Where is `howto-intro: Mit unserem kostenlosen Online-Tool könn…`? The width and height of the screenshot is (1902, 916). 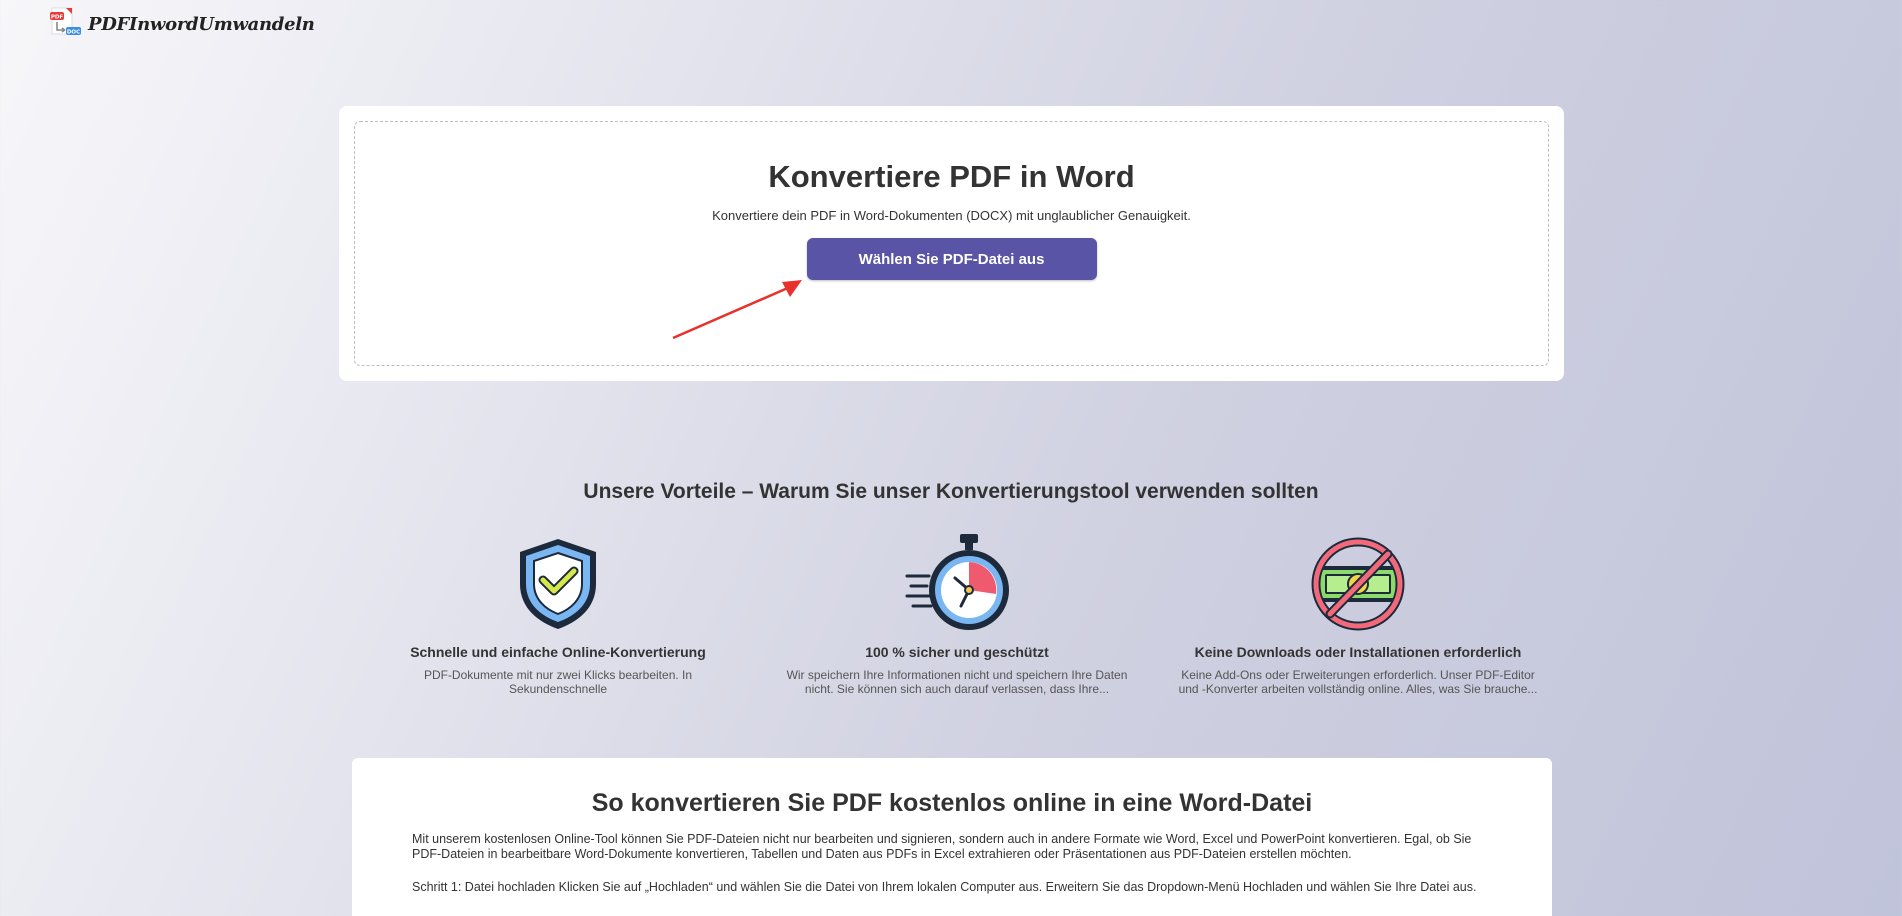
howto-intro: Mit unserem kostenlosen Online-Tool könn… is located at coordinates (942, 846).